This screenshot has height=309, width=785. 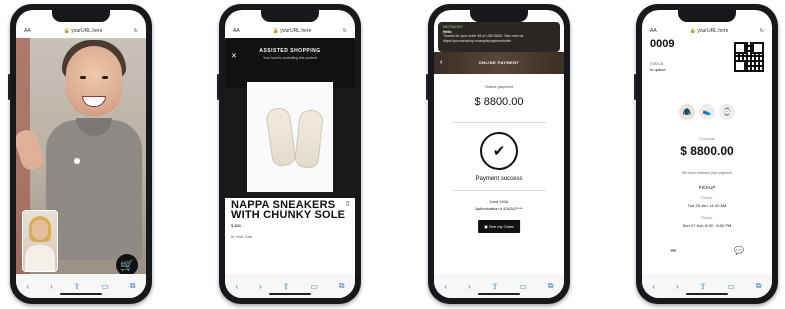 What do you see at coordinates (499, 201) in the screenshot?
I see `card-type: Card VISA` at bounding box center [499, 201].